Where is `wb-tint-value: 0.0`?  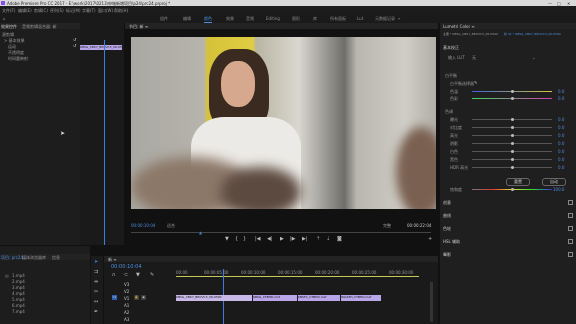 wb-tint-value: 0.0 is located at coordinates (561, 98).